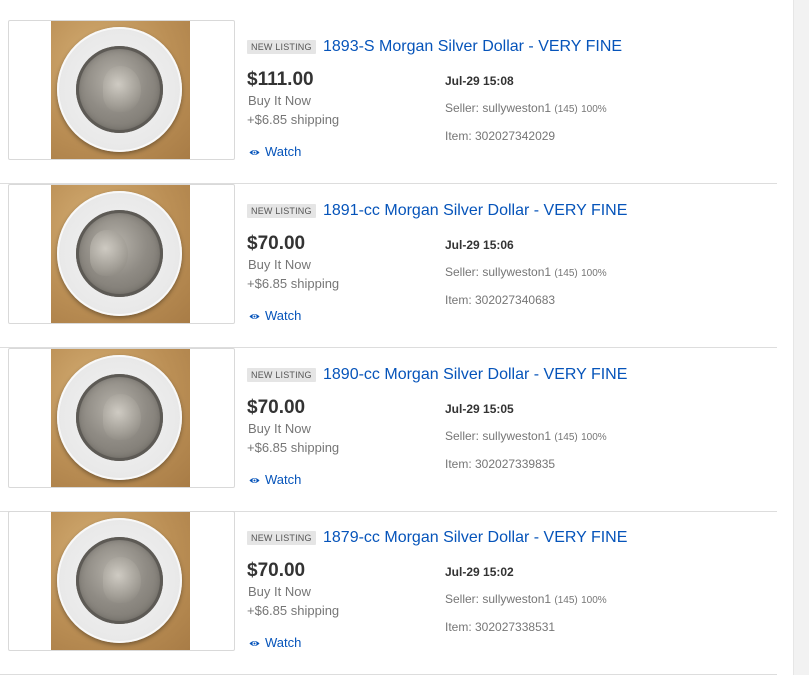  What do you see at coordinates (500, 300) in the screenshot?
I see `item-number: Item: 302027340683` at bounding box center [500, 300].